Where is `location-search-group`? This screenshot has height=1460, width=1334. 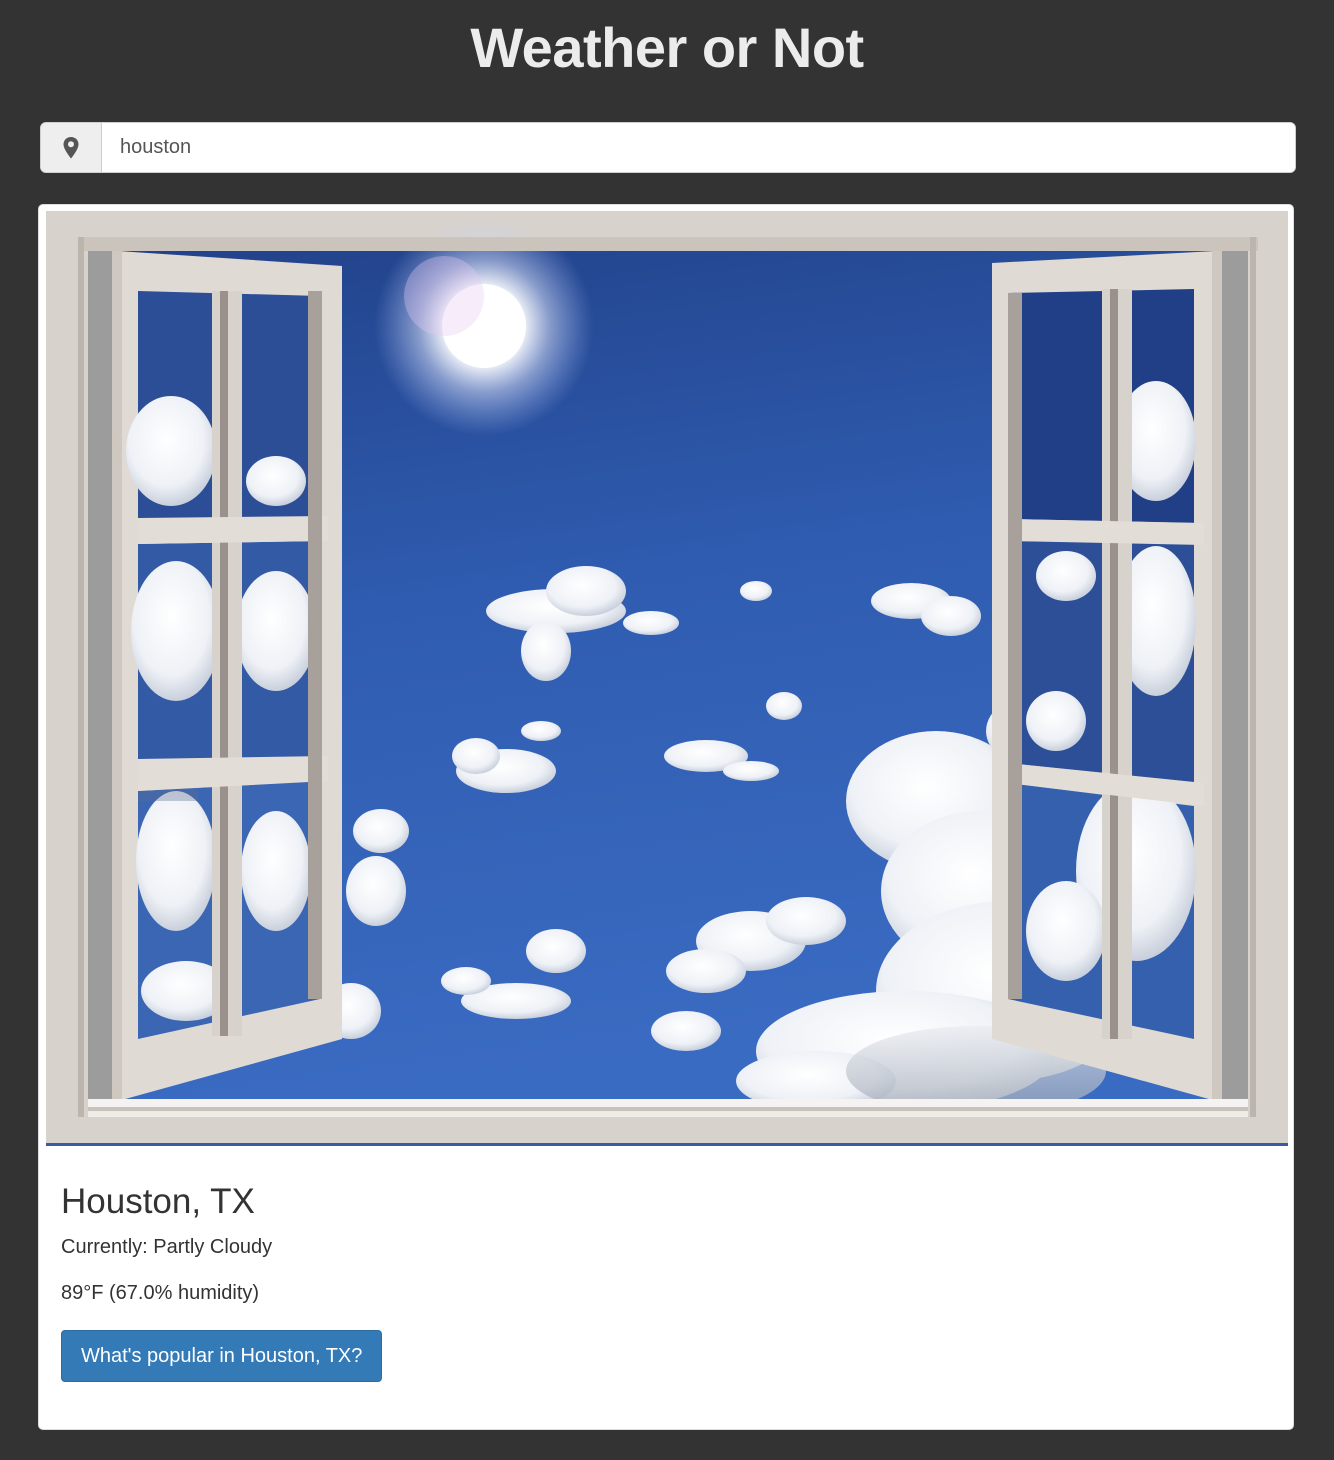 location-search-group is located at coordinates (668, 147).